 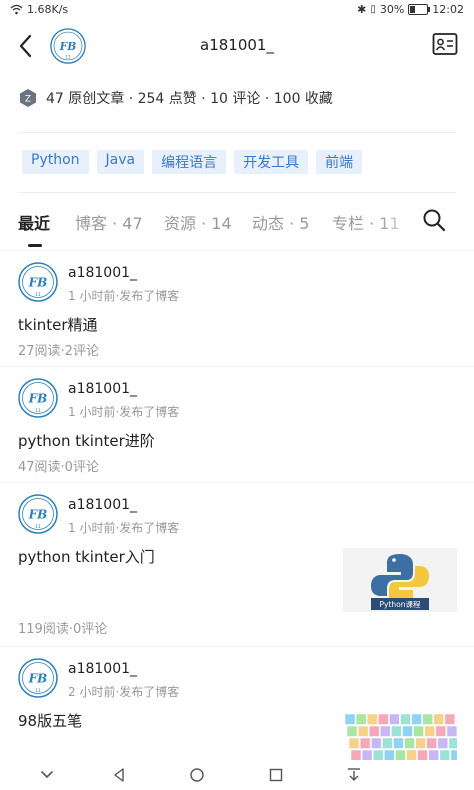 What do you see at coordinates (373, 9) in the screenshot?
I see `vibrate-icon: ▯` at bounding box center [373, 9].